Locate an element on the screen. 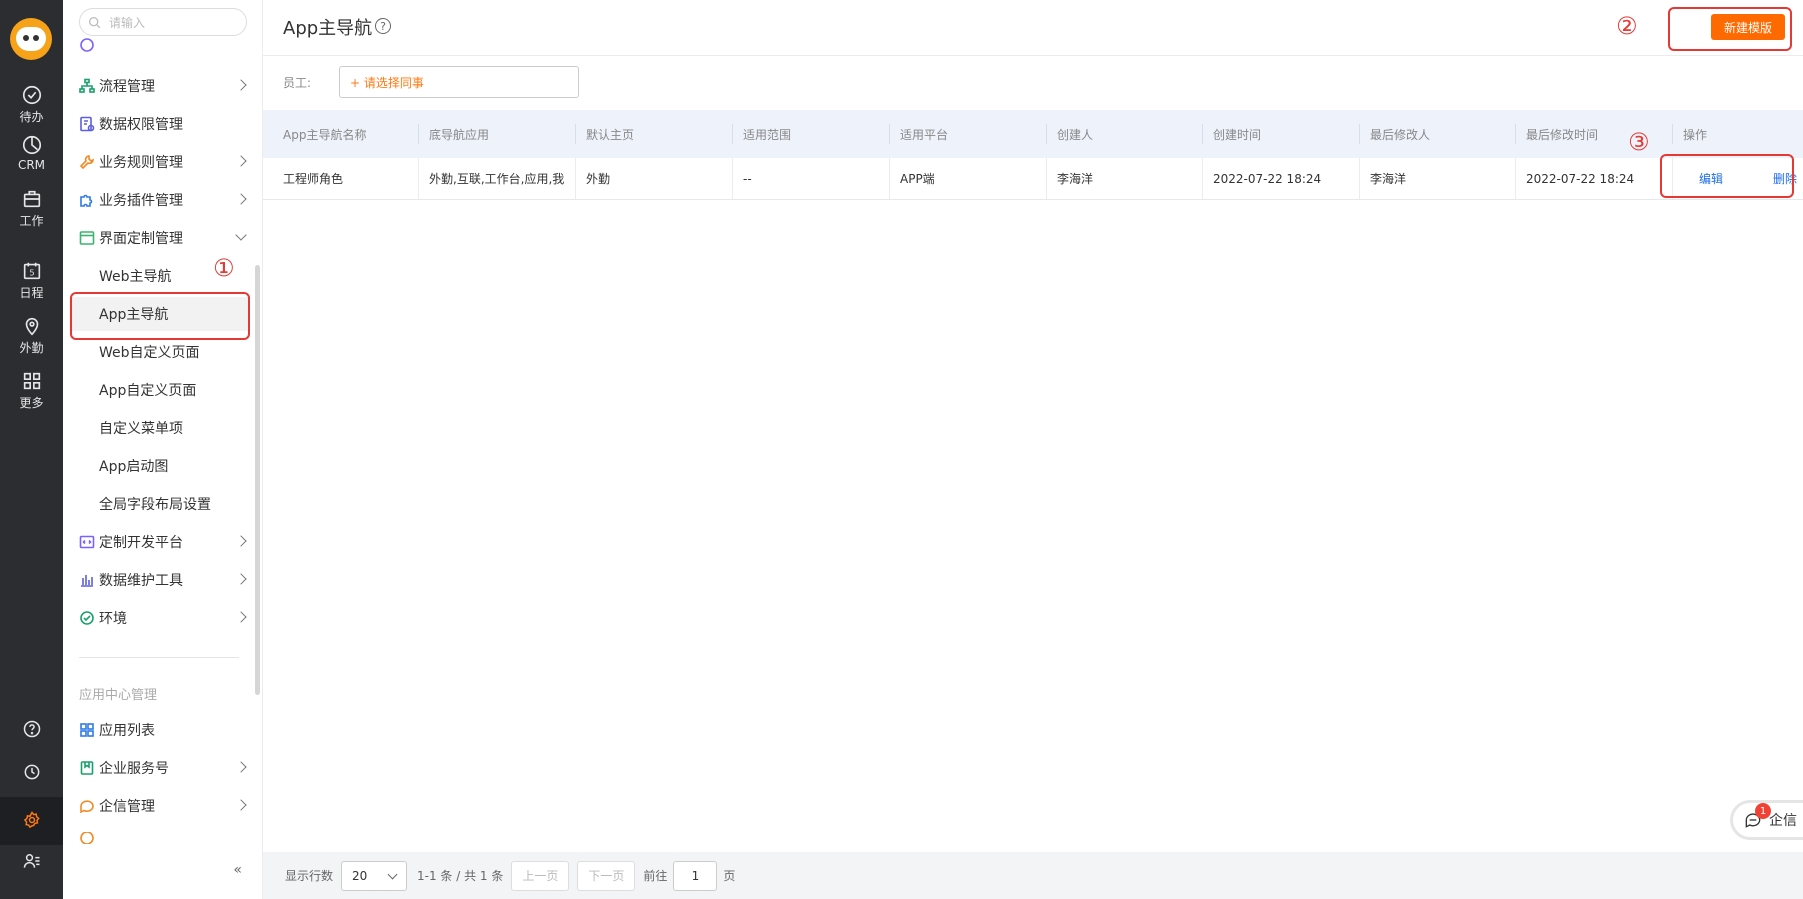  new-template-button: 新建模版 is located at coordinates (1748, 27).